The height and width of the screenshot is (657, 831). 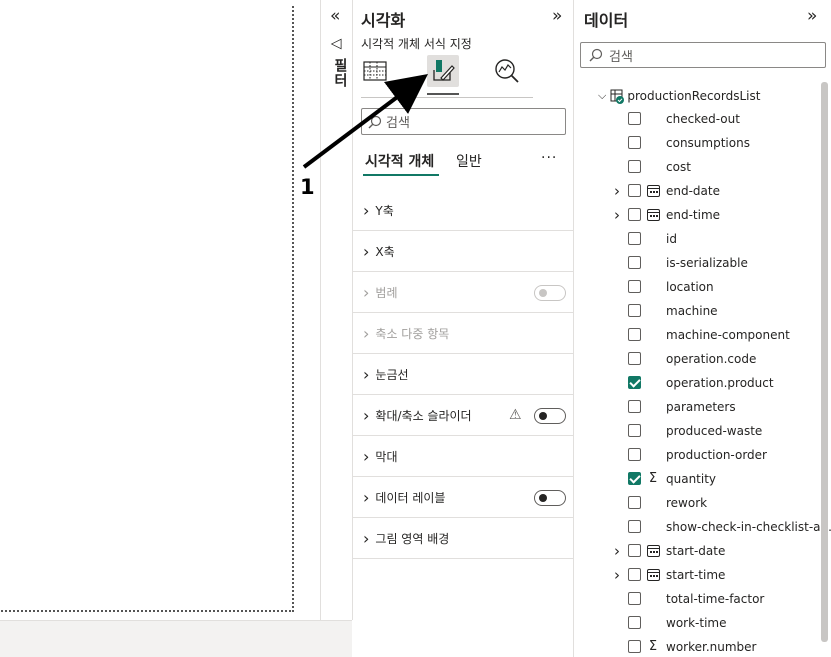 I want to click on format-section: › 축소 다중 항목, so click(x=463, y=333).